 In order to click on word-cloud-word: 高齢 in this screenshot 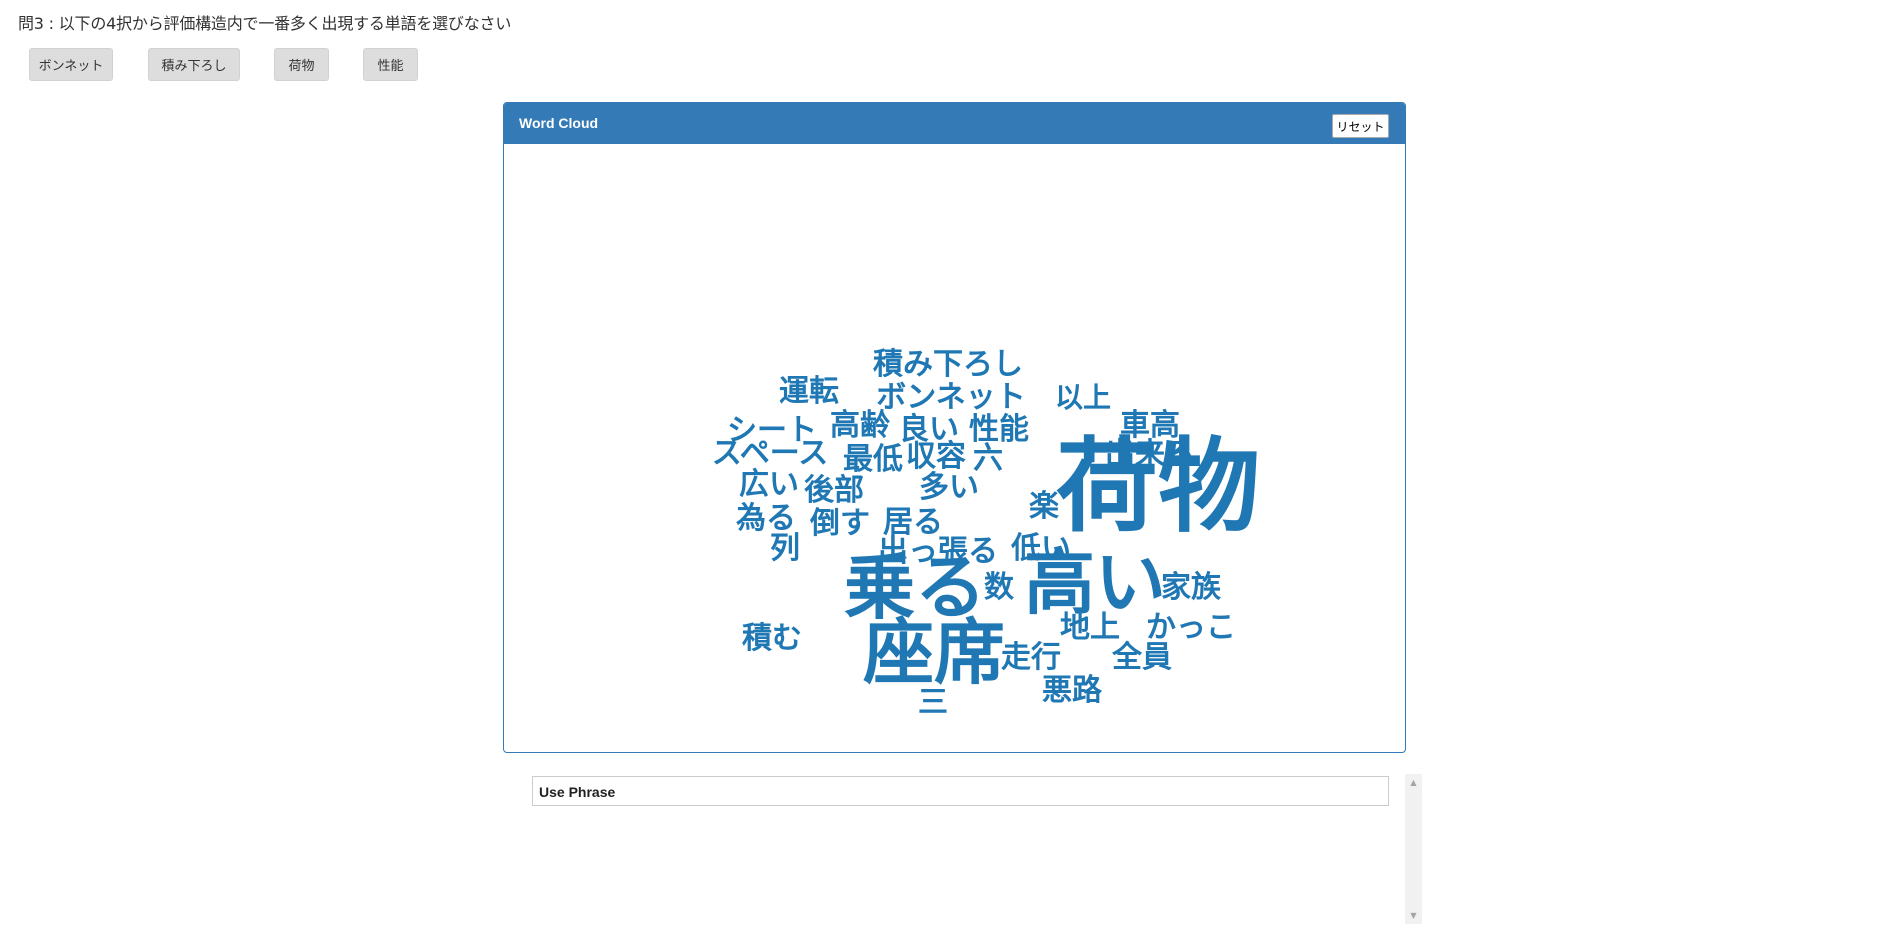, I will do `click(860, 425)`.